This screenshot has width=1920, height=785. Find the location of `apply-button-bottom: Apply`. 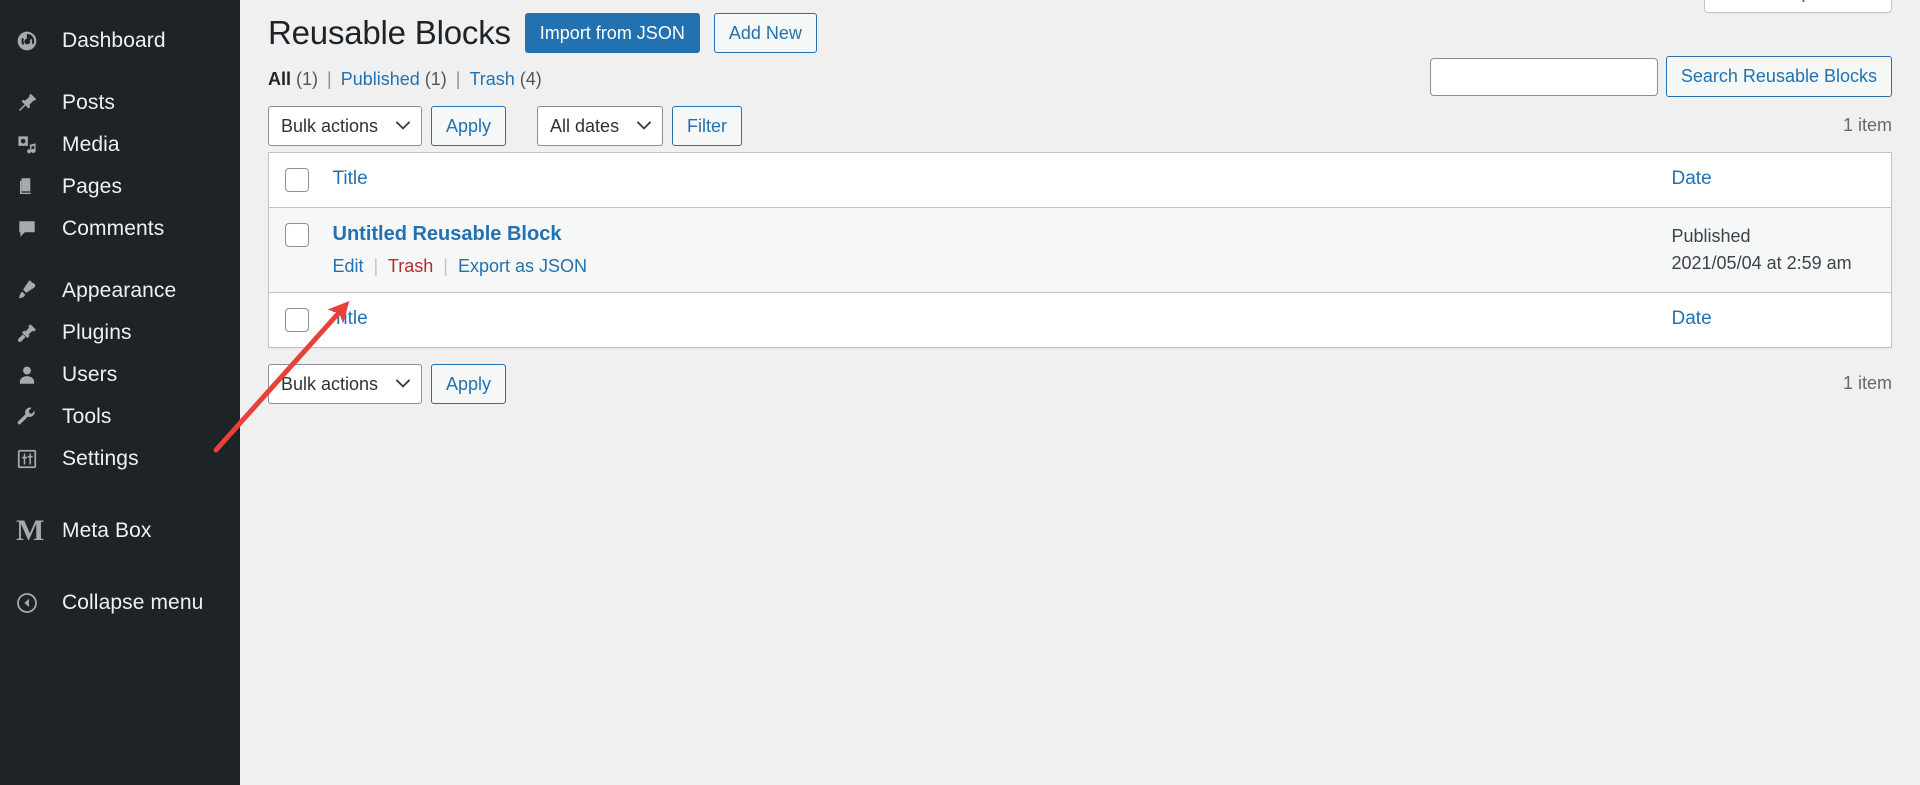

apply-button-bottom: Apply is located at coordinates (469, 383).